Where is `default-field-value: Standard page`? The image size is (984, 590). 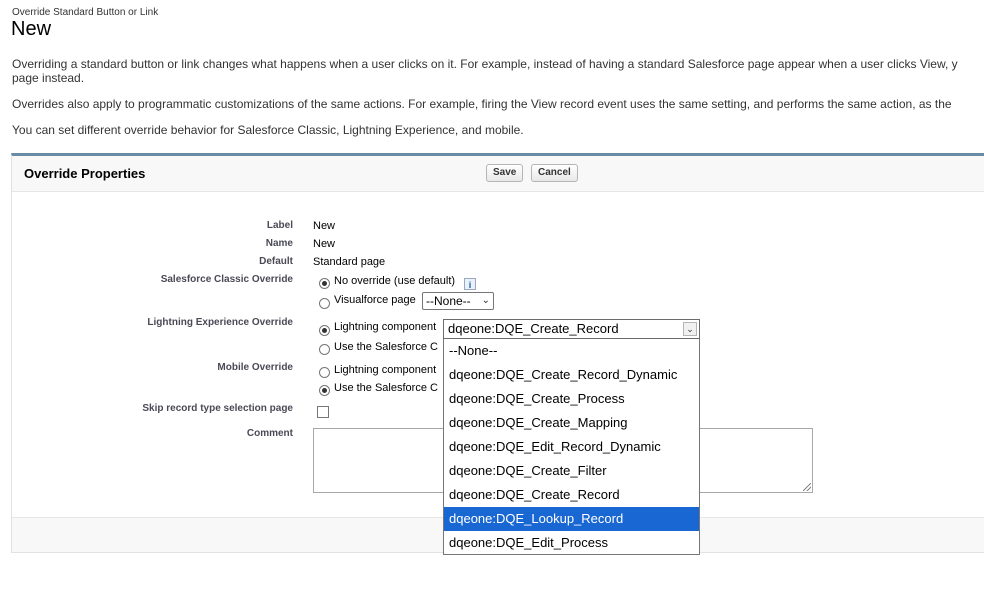
default-field-value: Standard page is located at coordinates (349, 262).